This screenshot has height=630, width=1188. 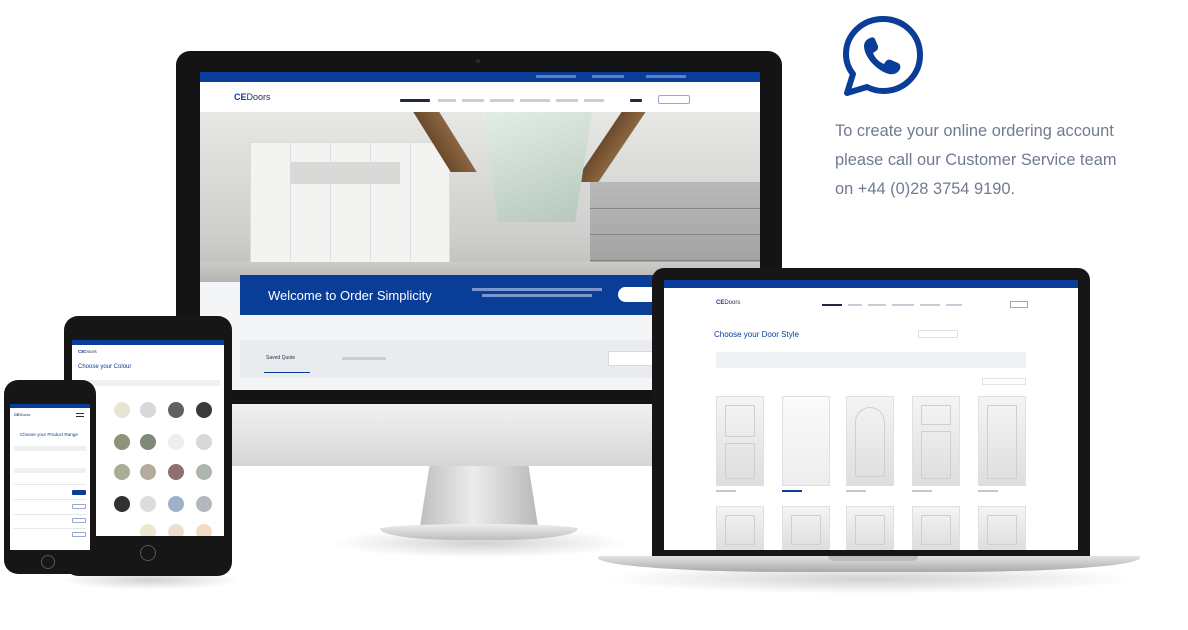 What do you see at coordinates (1004, 381) in the screenshot?
I see `laptop-view-toggle` at bounding box center [1004, 381].